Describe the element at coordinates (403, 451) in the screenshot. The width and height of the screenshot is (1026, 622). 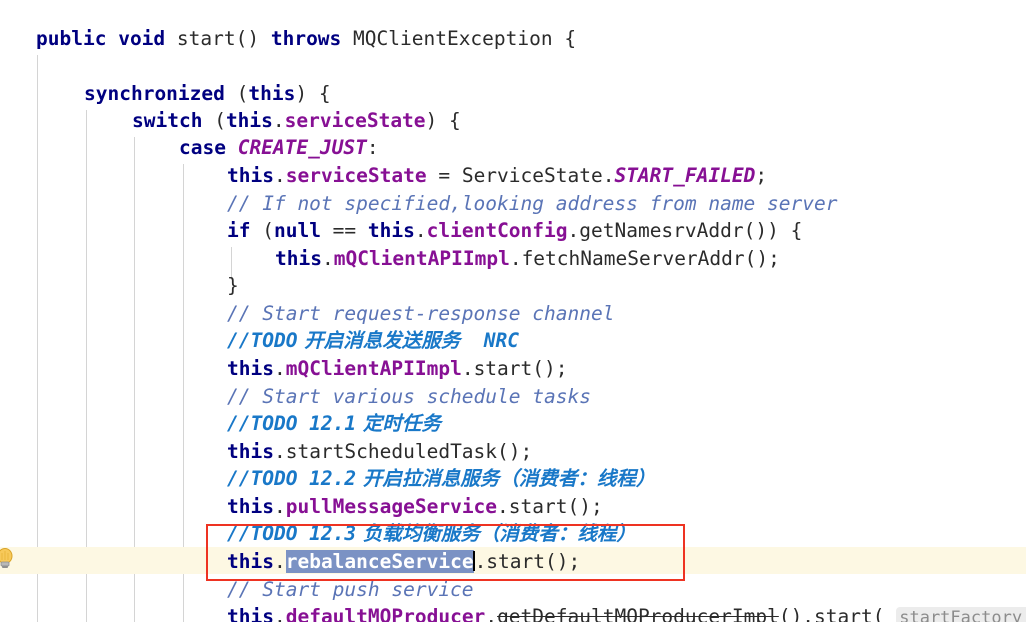
I see `token-call-startScheduledTask: .startScheduledTask();` at that location.